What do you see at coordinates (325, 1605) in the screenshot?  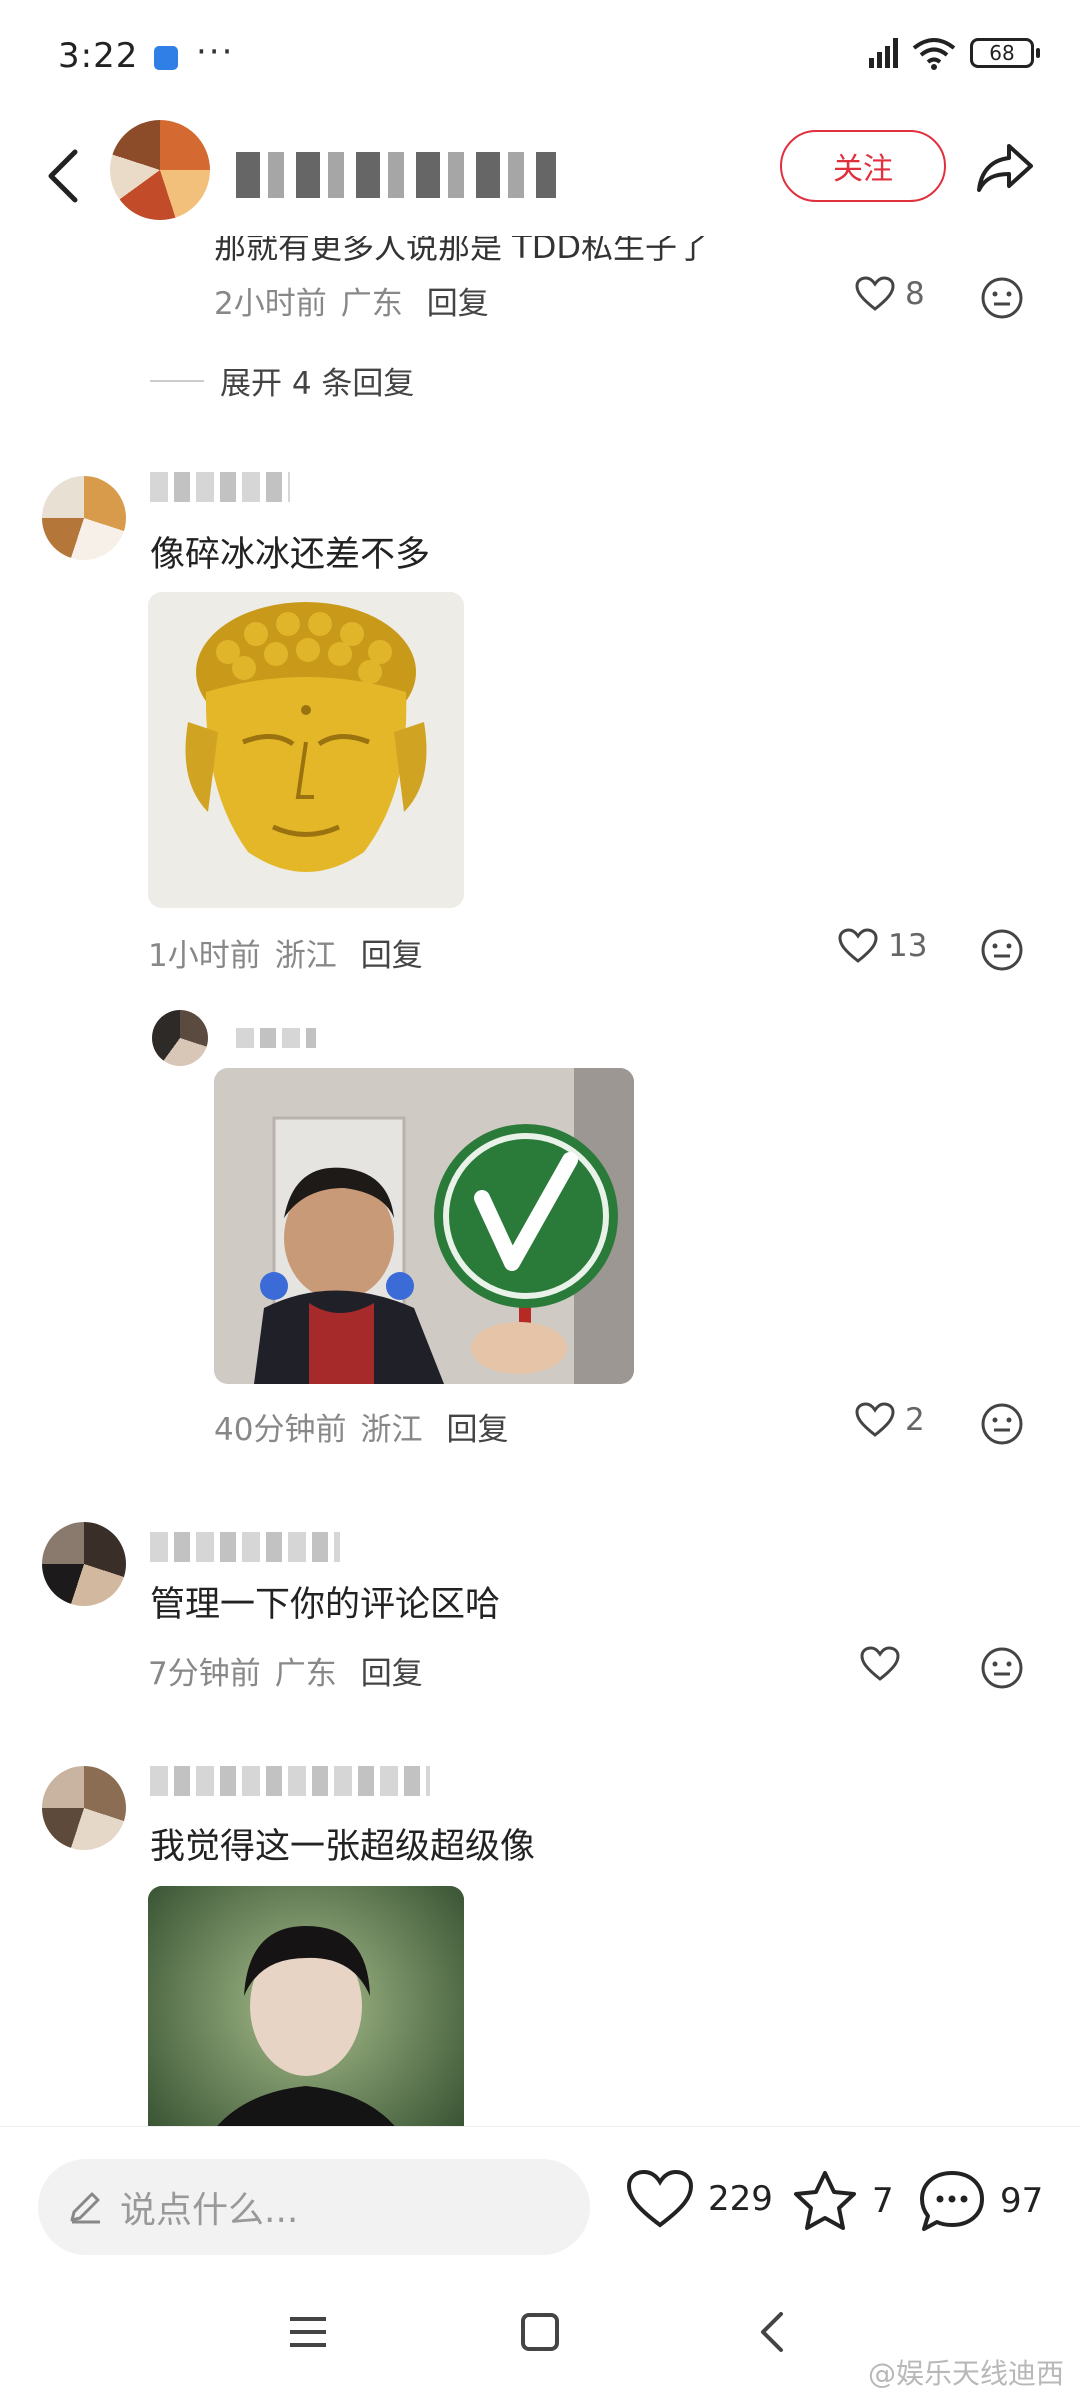 I see `comment-text: 管理一下你的评论区哈` at bounding box center [325, 1605].